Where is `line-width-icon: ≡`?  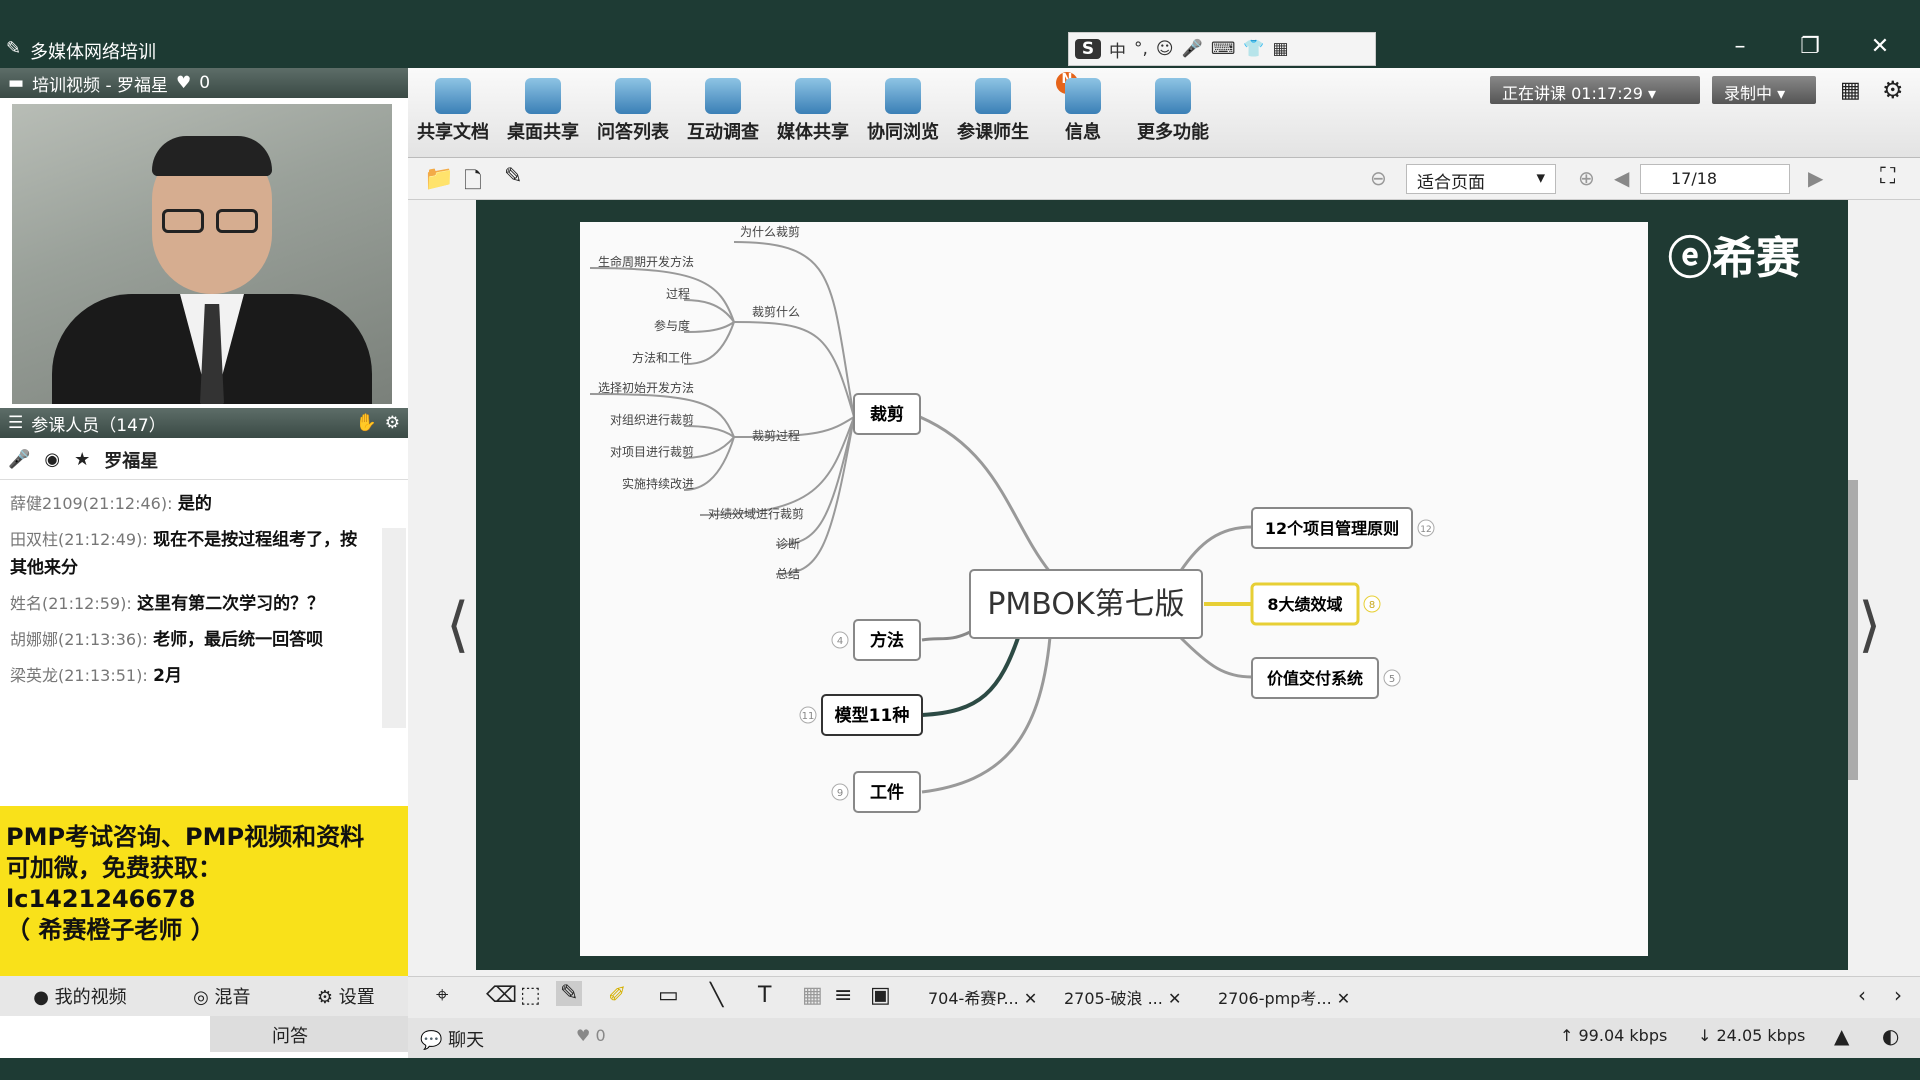 line-width-icon: ≡ is located at coordinates (843, 995).